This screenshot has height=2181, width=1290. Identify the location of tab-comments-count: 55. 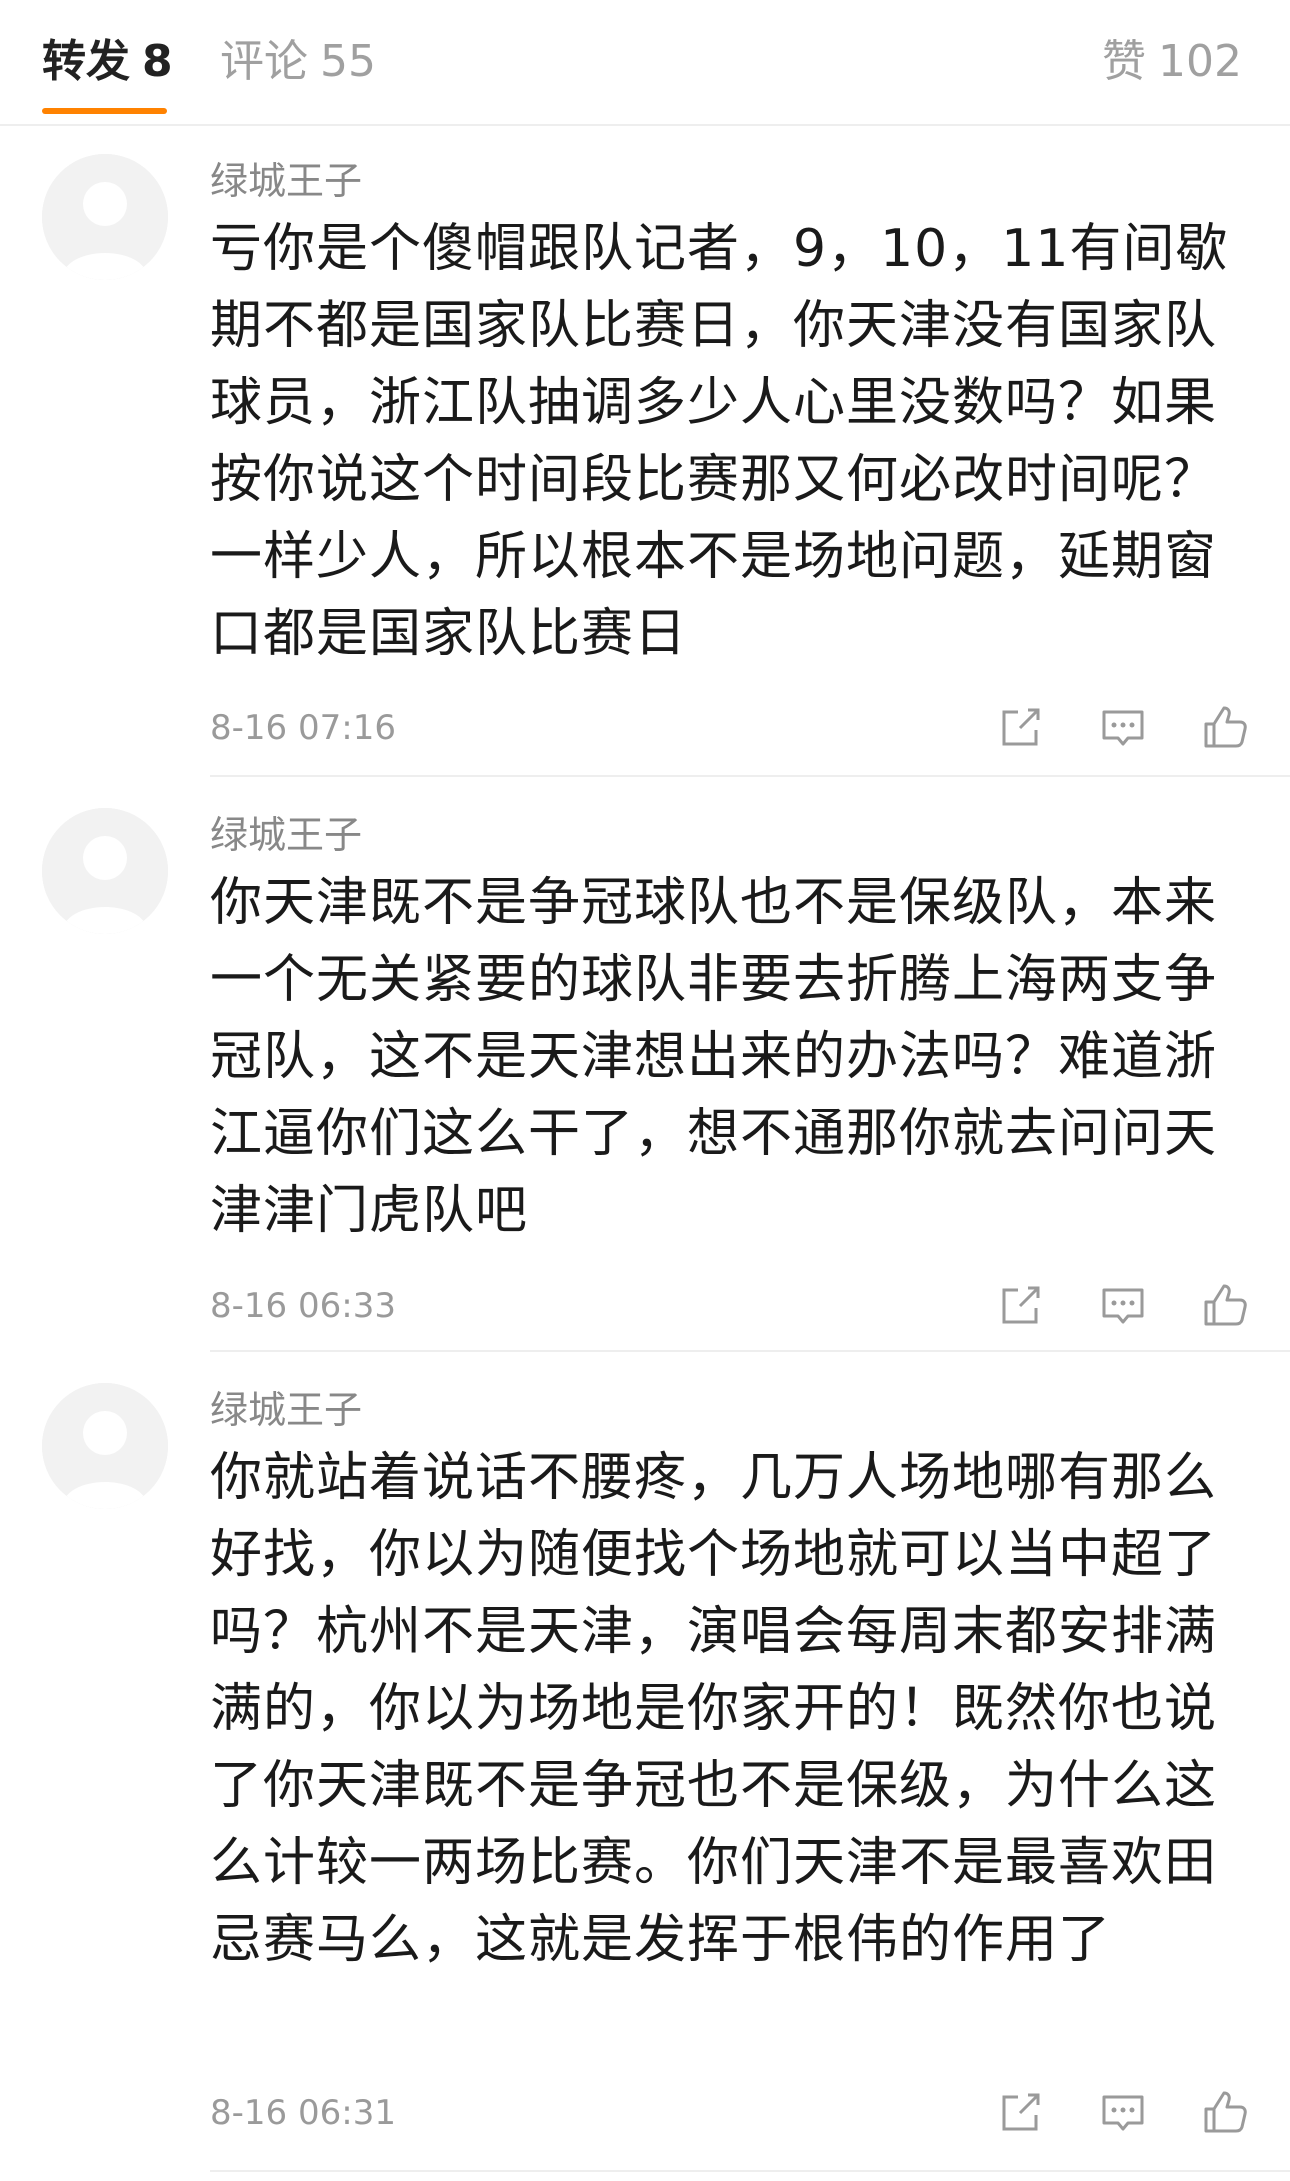
(348, 61).